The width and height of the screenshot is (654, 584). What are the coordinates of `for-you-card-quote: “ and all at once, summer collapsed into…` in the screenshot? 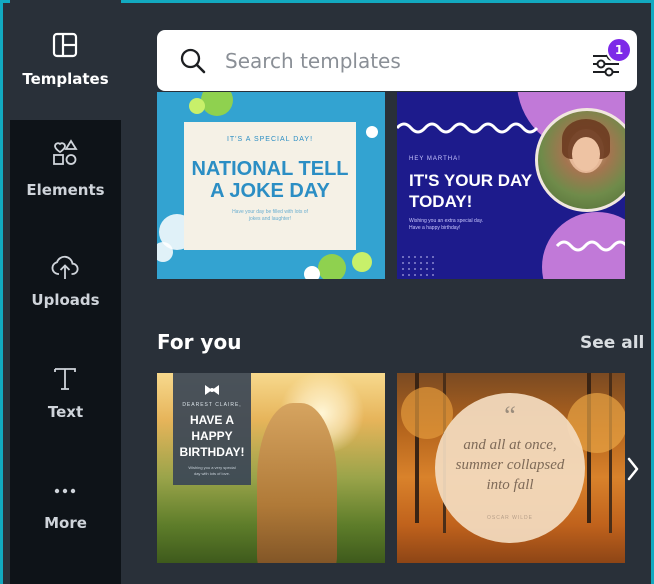 It's located at (511, 468).